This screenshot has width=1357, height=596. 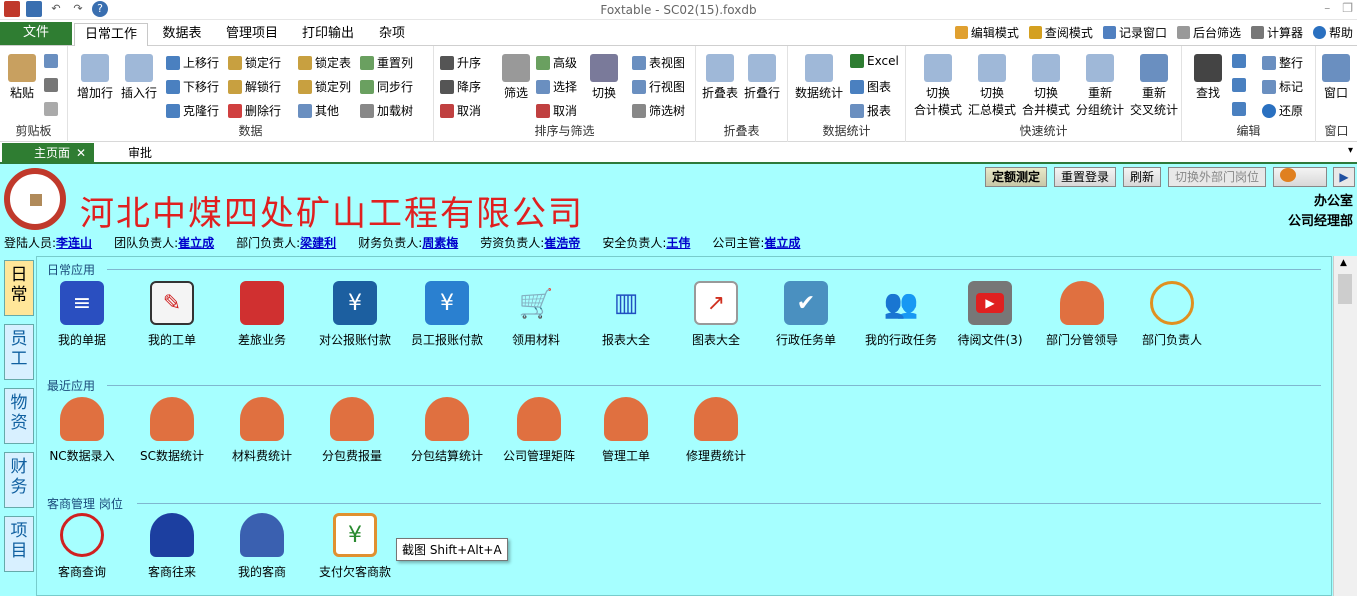 I want to click on app-repair-cost: 修理费统计, so click(x=716, y=430).